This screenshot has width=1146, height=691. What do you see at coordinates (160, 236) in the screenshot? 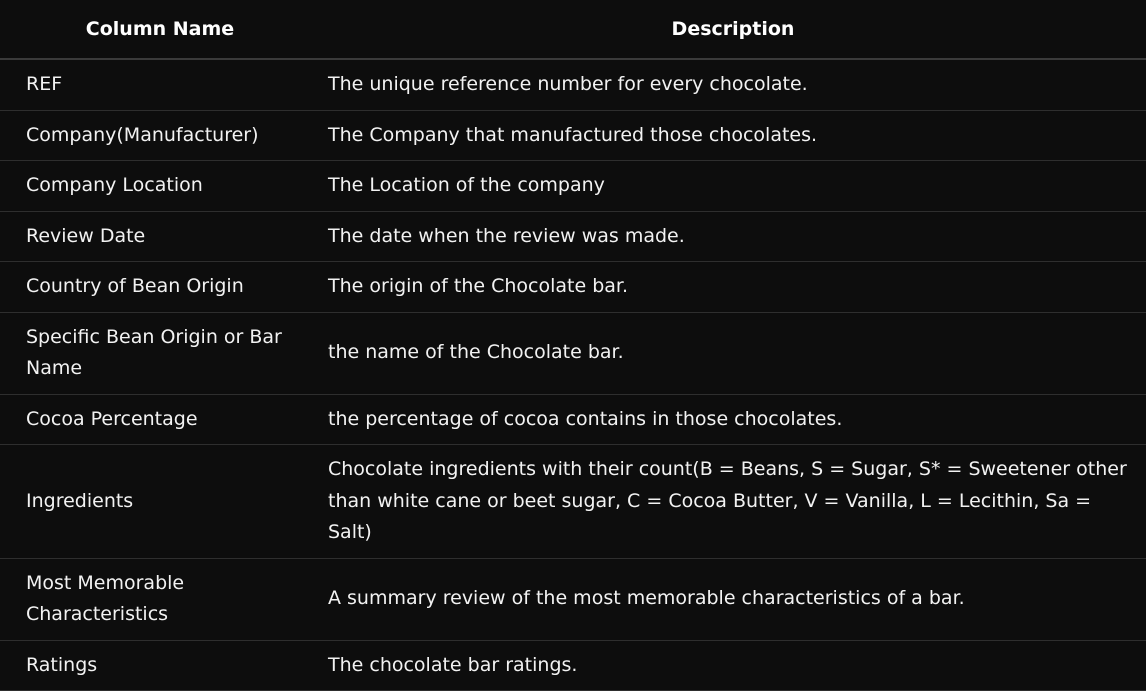
I see `column-name-cell: Review Date` at bounding box center [160, 236].